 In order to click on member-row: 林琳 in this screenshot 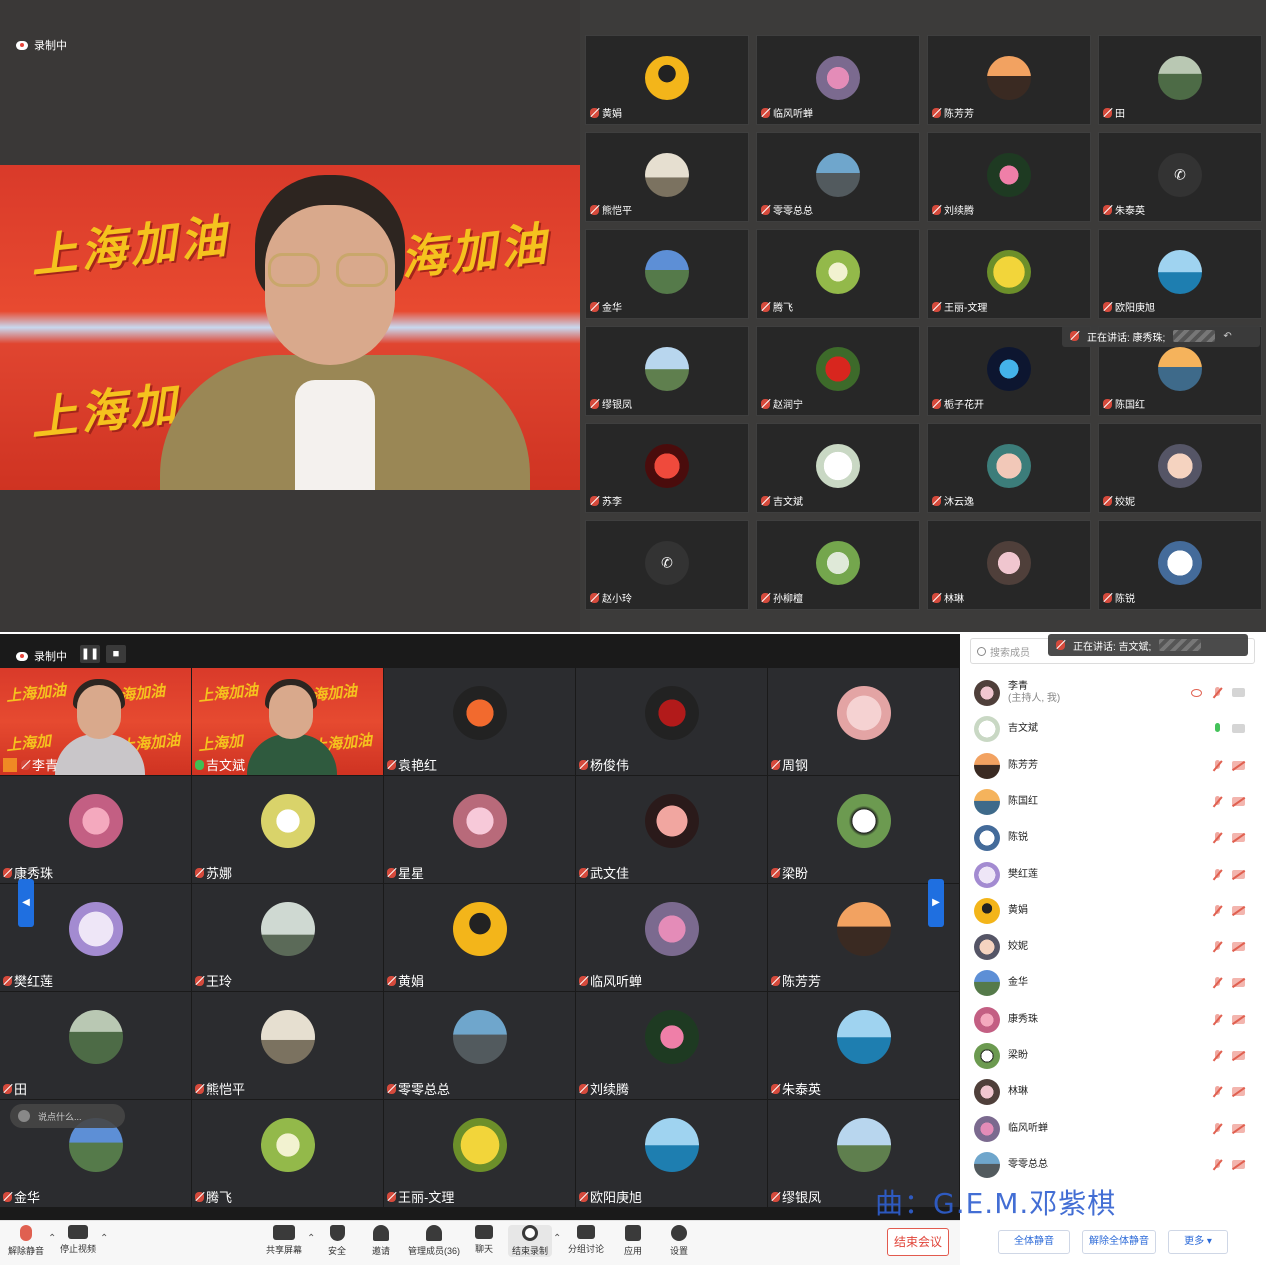, I will do `click(1116, 1092)`.